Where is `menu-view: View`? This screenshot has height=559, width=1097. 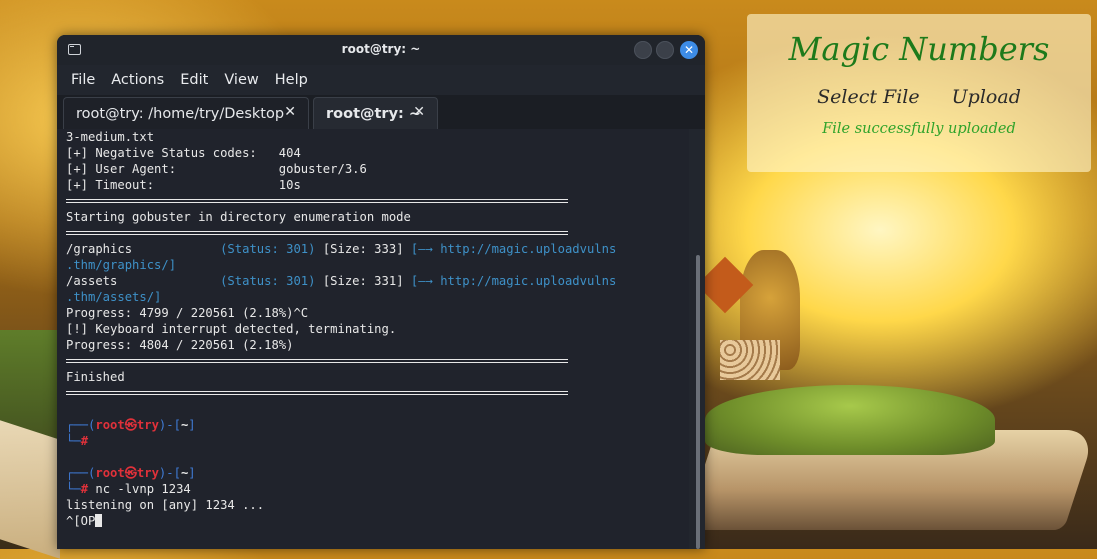 menu-view: View is located at coordinates (241, 80).